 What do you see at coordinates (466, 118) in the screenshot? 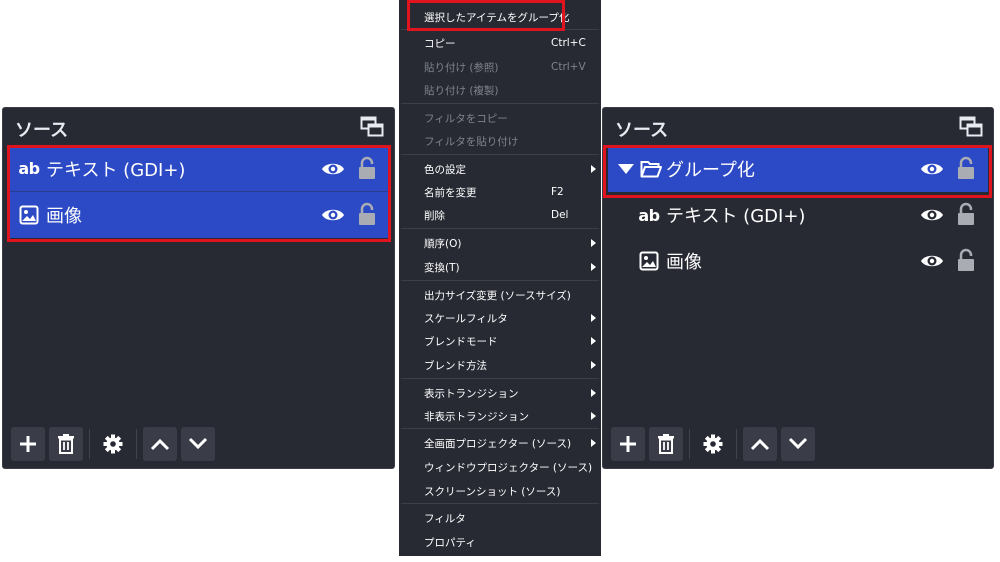
I see `menu-item-label: フィルタをコピー` at bounding box center [466, 118].